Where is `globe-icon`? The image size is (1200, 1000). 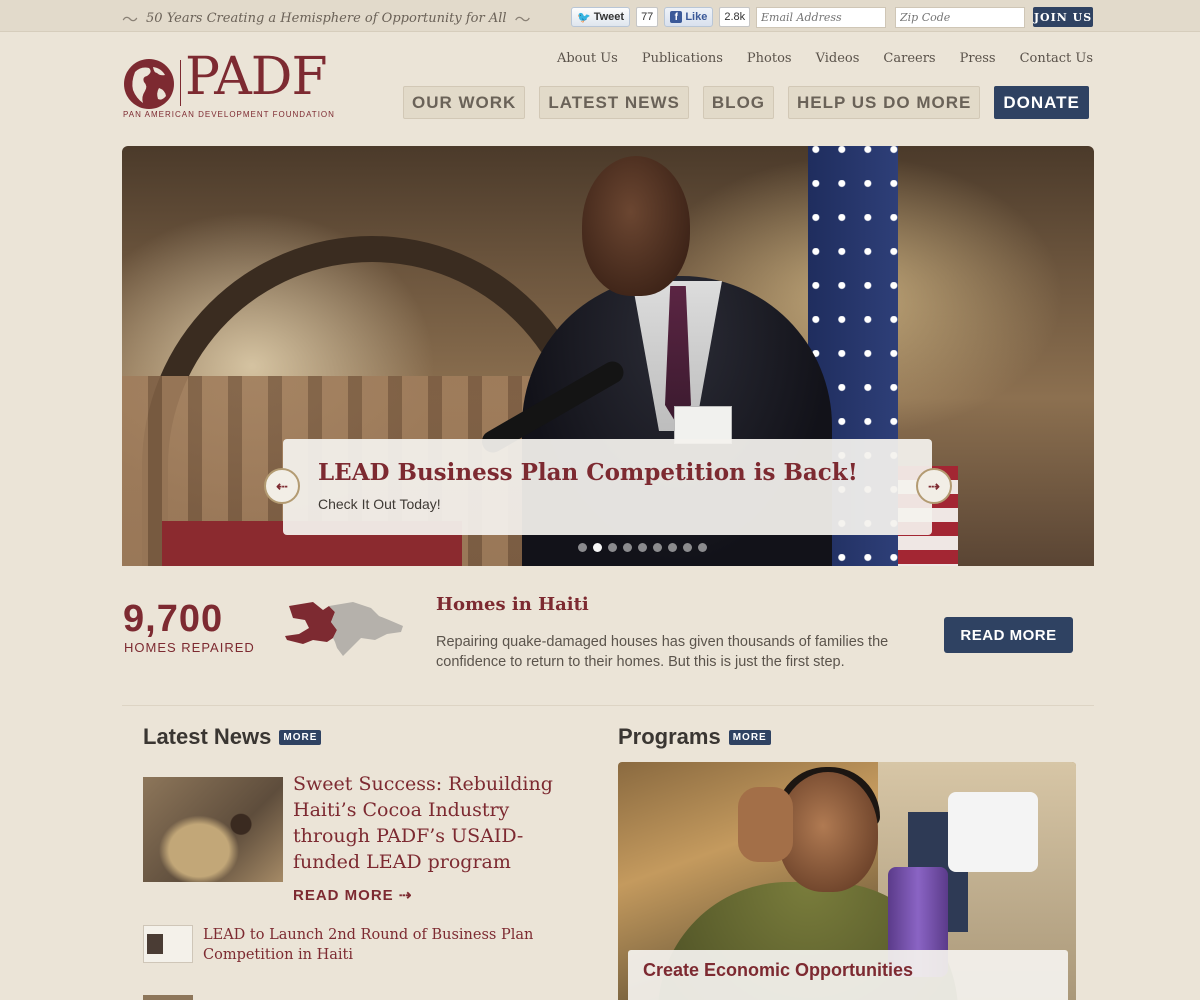 globe-icon is located at coordinates (149, 84).